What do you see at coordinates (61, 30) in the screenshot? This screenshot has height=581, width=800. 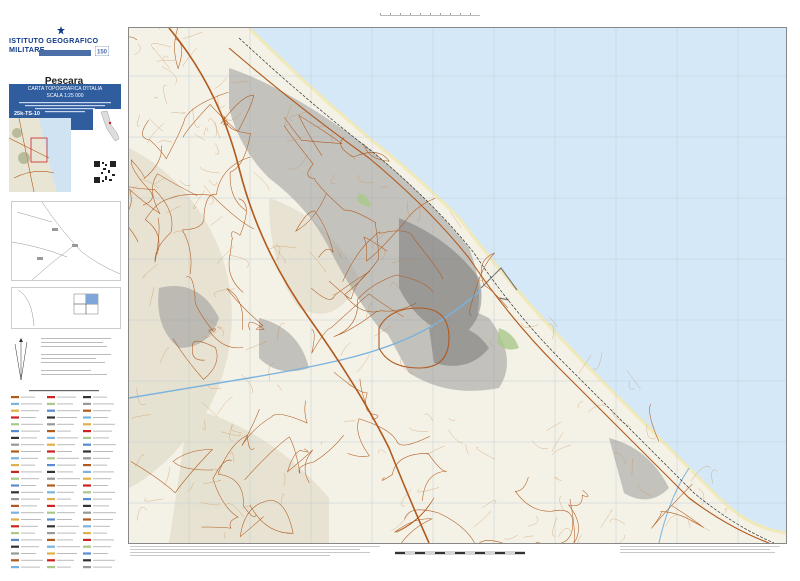 I see `emblem-icon` at bounding box center [61, 30].